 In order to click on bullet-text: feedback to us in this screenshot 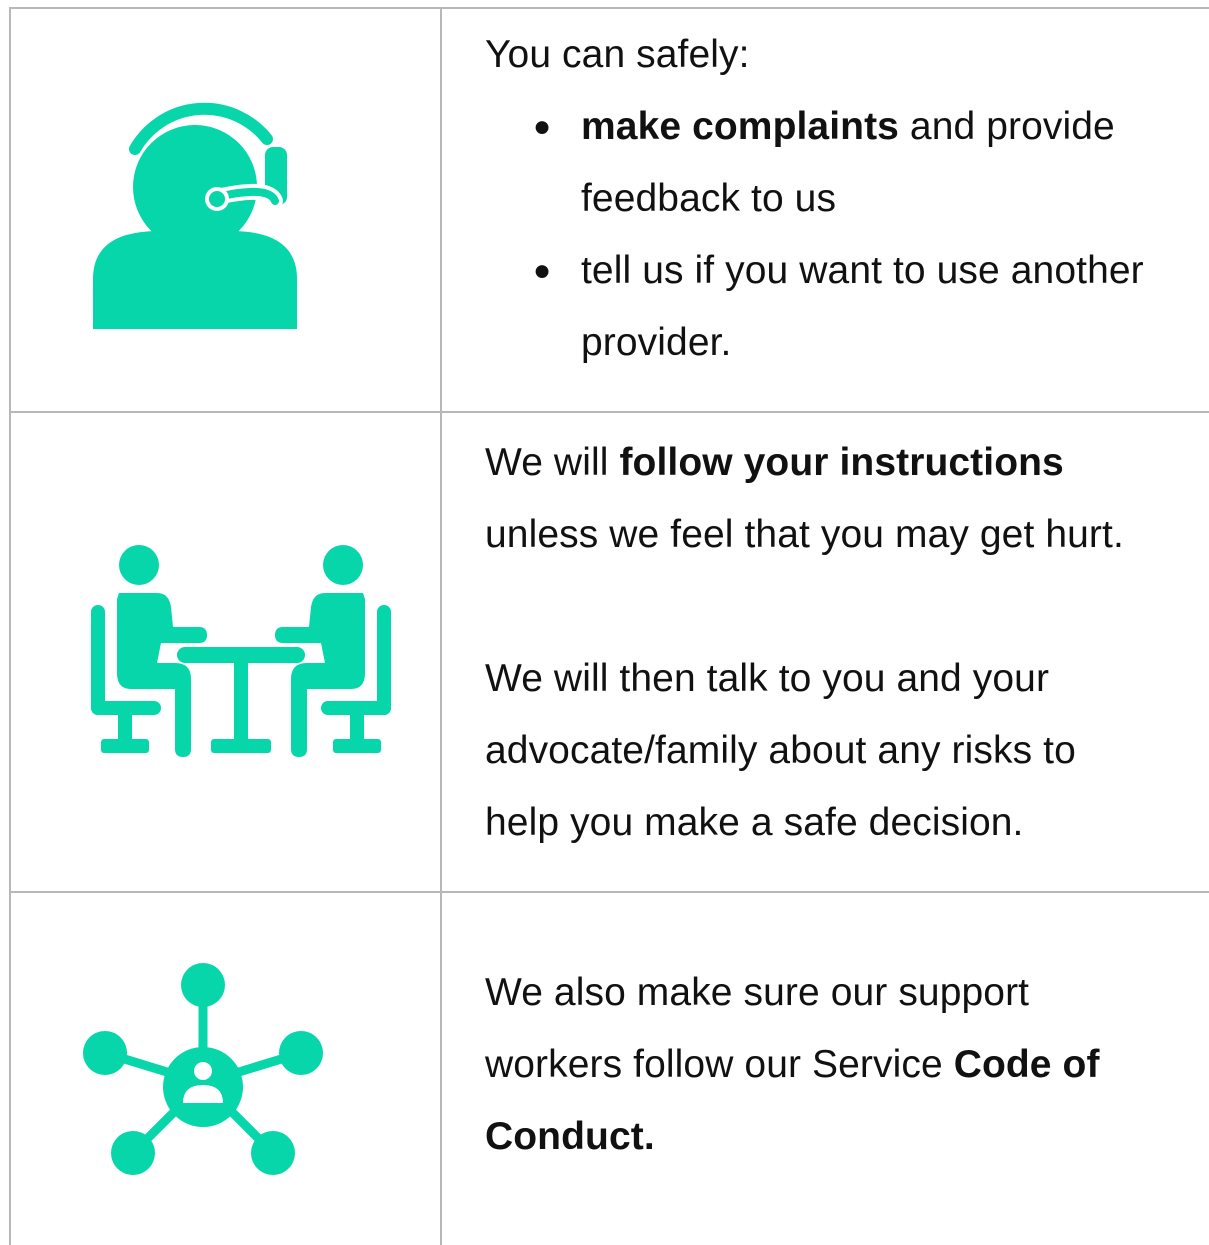, I will do `click(709, 198)`.